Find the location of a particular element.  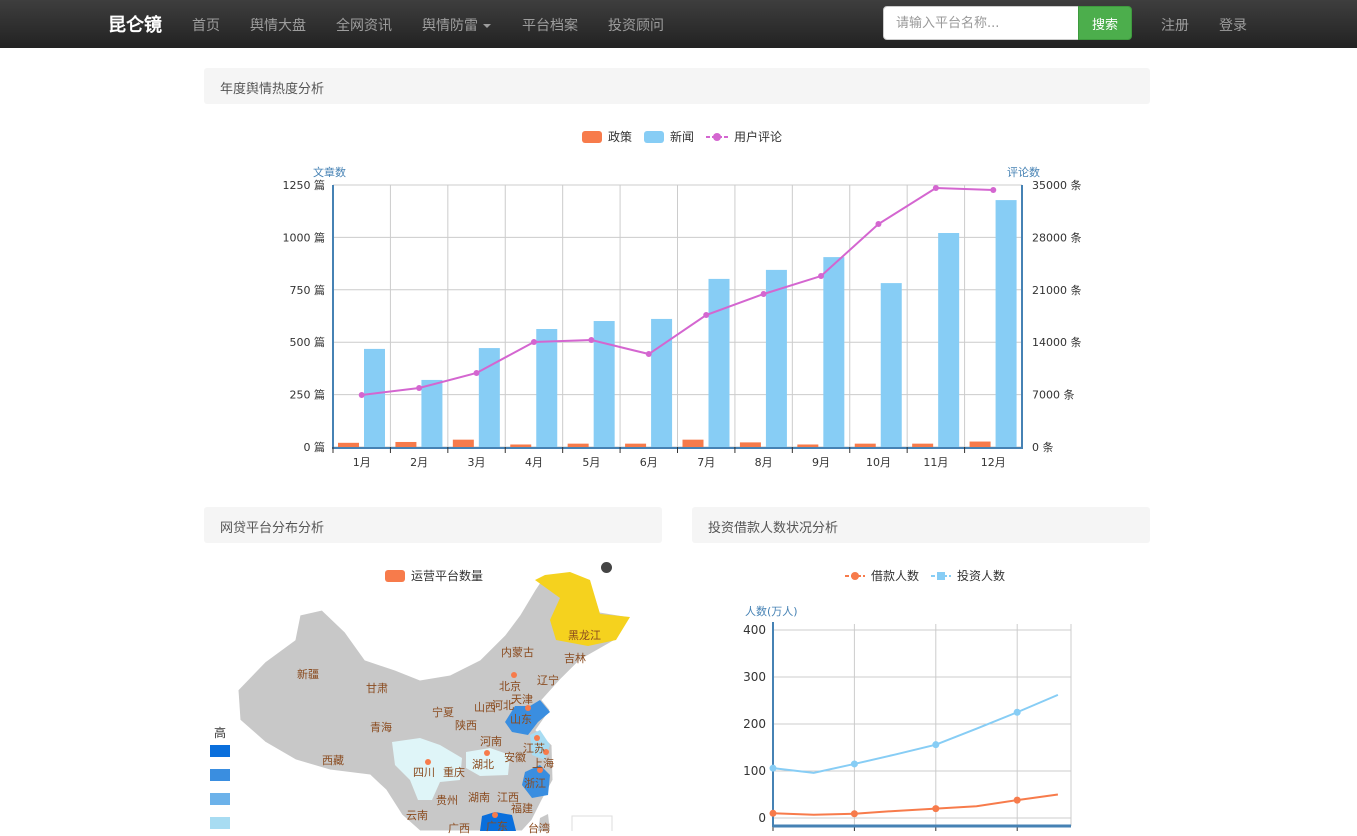

y-tick-label: 100 is located at coordinates (754, 771).